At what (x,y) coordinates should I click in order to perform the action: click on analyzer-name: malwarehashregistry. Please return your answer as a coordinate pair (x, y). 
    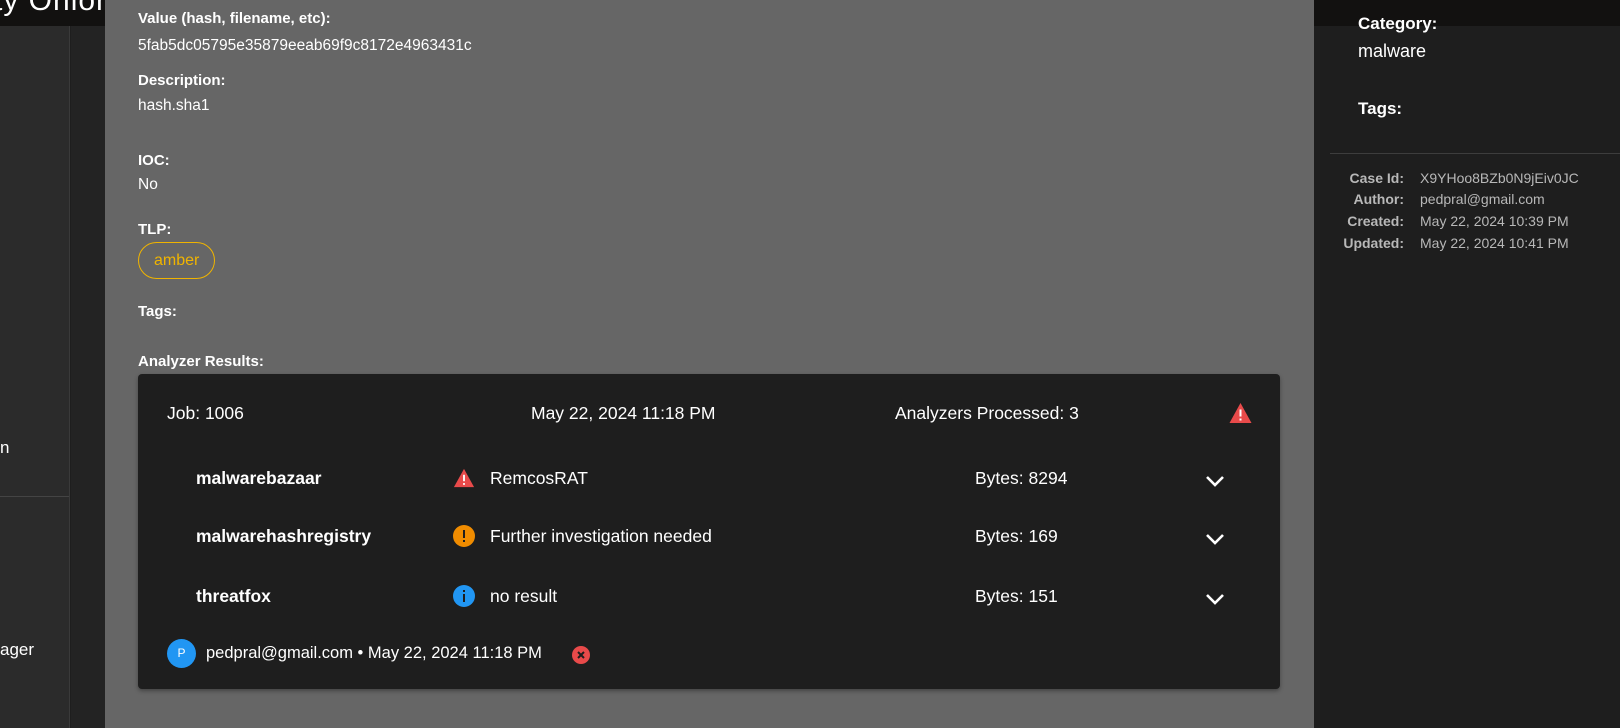
    Looking at the image, I should click on (284, 536).